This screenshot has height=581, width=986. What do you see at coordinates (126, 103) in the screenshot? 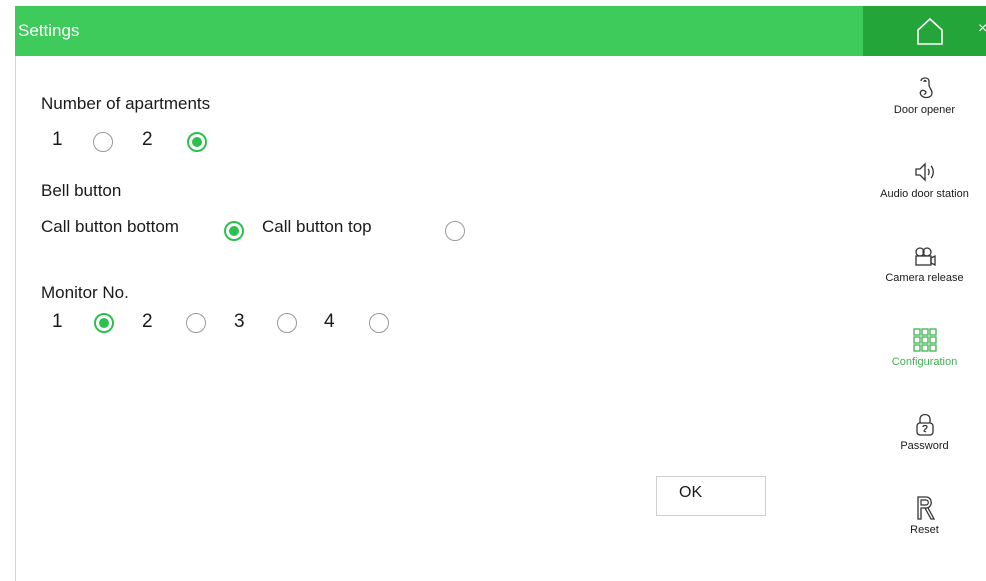
I see `apartments-label: Number of apartments` at bounding box center [126, 103].